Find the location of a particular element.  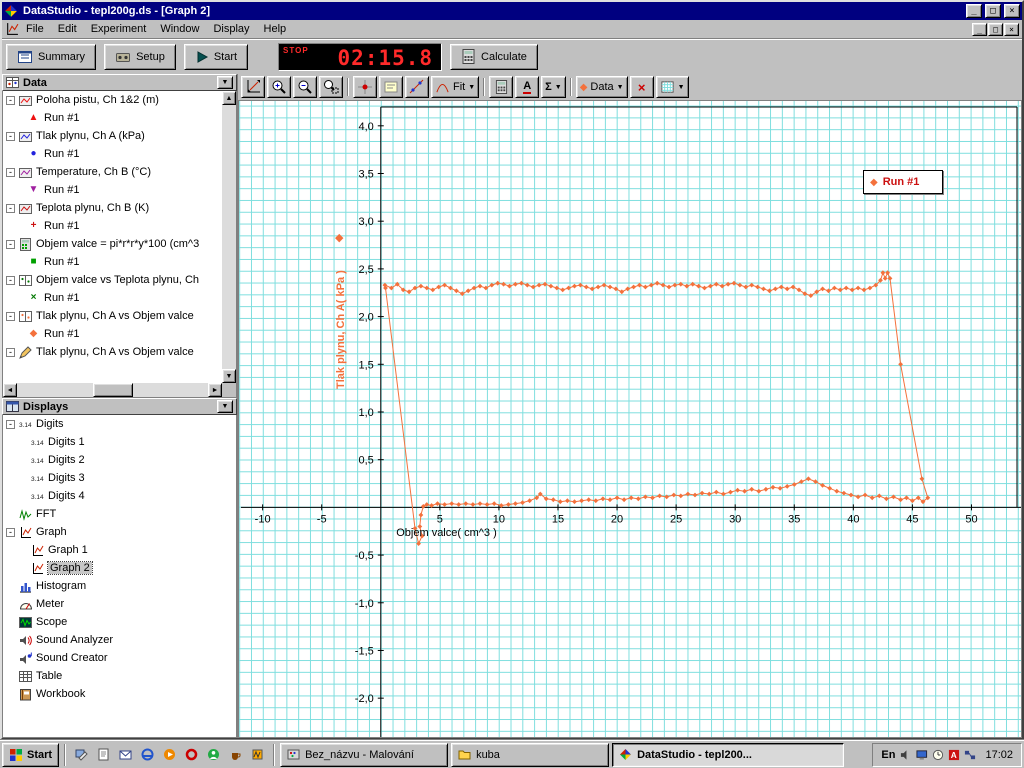

run-item: ▼ Run #1 is located at coordinates (112, 190).